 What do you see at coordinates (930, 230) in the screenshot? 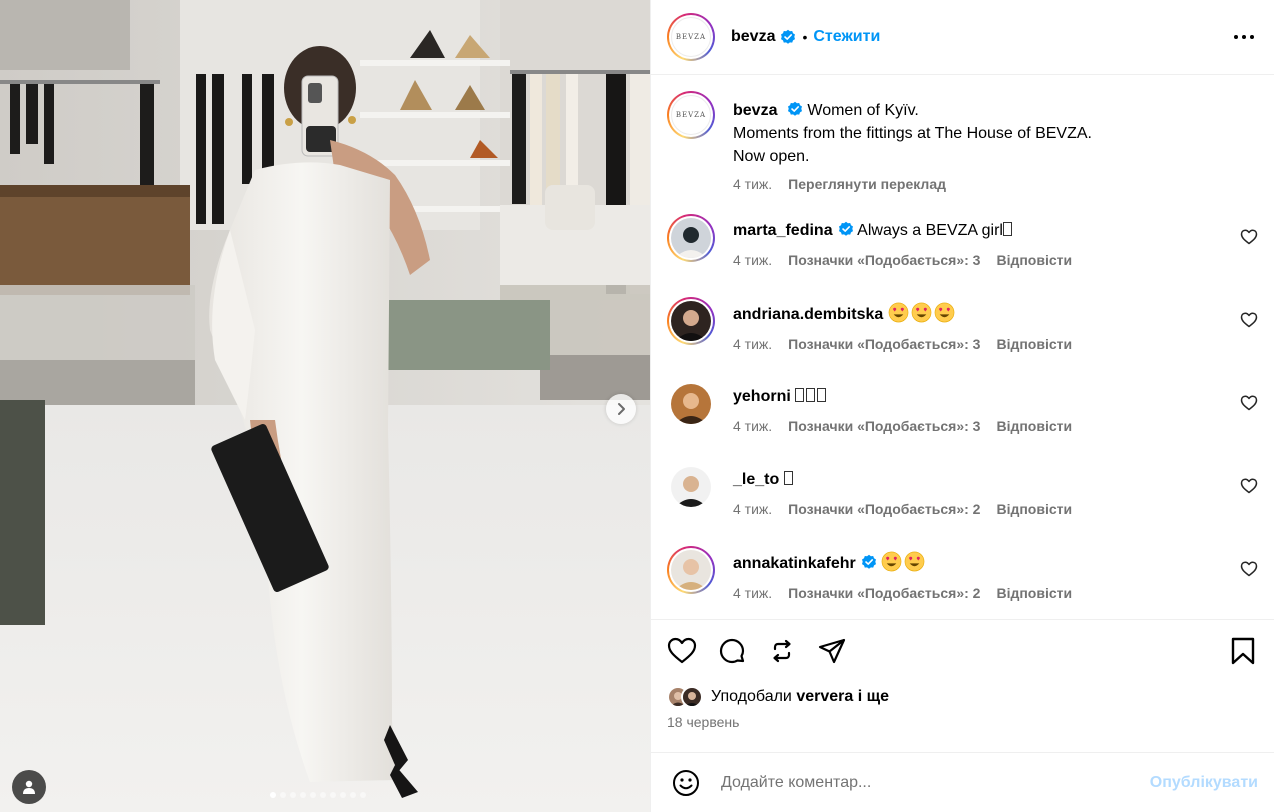
I see `comment-text: Always a BEVZA girl` at bounding box center [930, 230].